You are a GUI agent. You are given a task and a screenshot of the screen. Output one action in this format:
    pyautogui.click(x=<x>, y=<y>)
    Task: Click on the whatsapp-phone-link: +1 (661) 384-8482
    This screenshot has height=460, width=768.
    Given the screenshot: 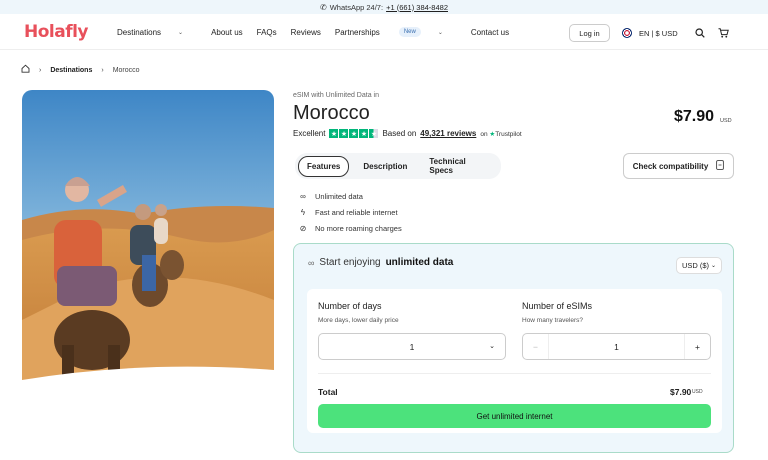 What is the action you would take?
    pyautogui.click(x=417, y=7)
    